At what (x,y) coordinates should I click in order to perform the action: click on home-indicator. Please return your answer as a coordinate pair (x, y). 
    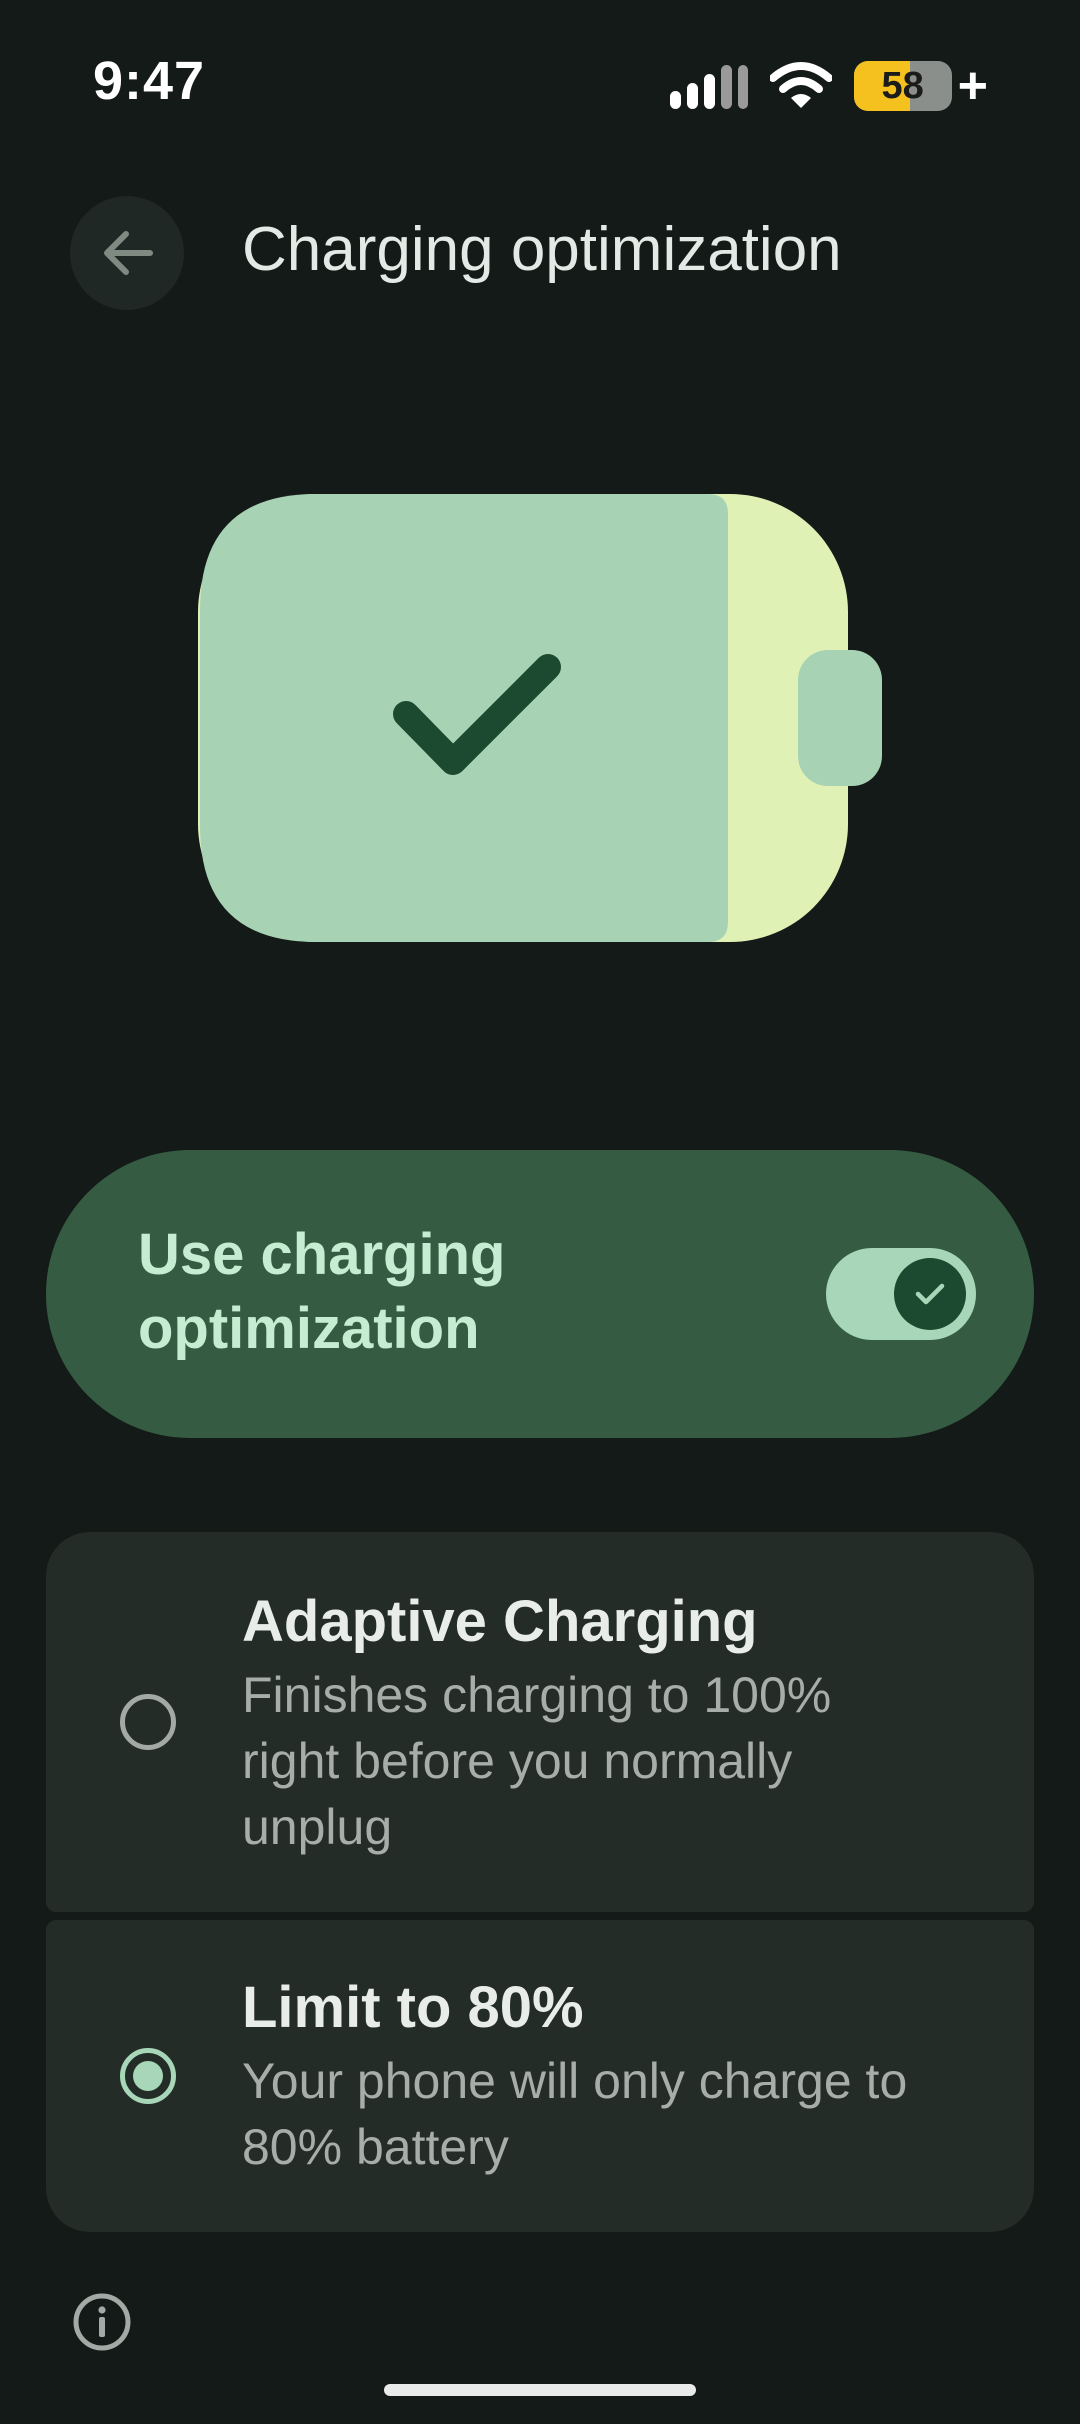
    Looking at the image, I should click on (540, 2390).